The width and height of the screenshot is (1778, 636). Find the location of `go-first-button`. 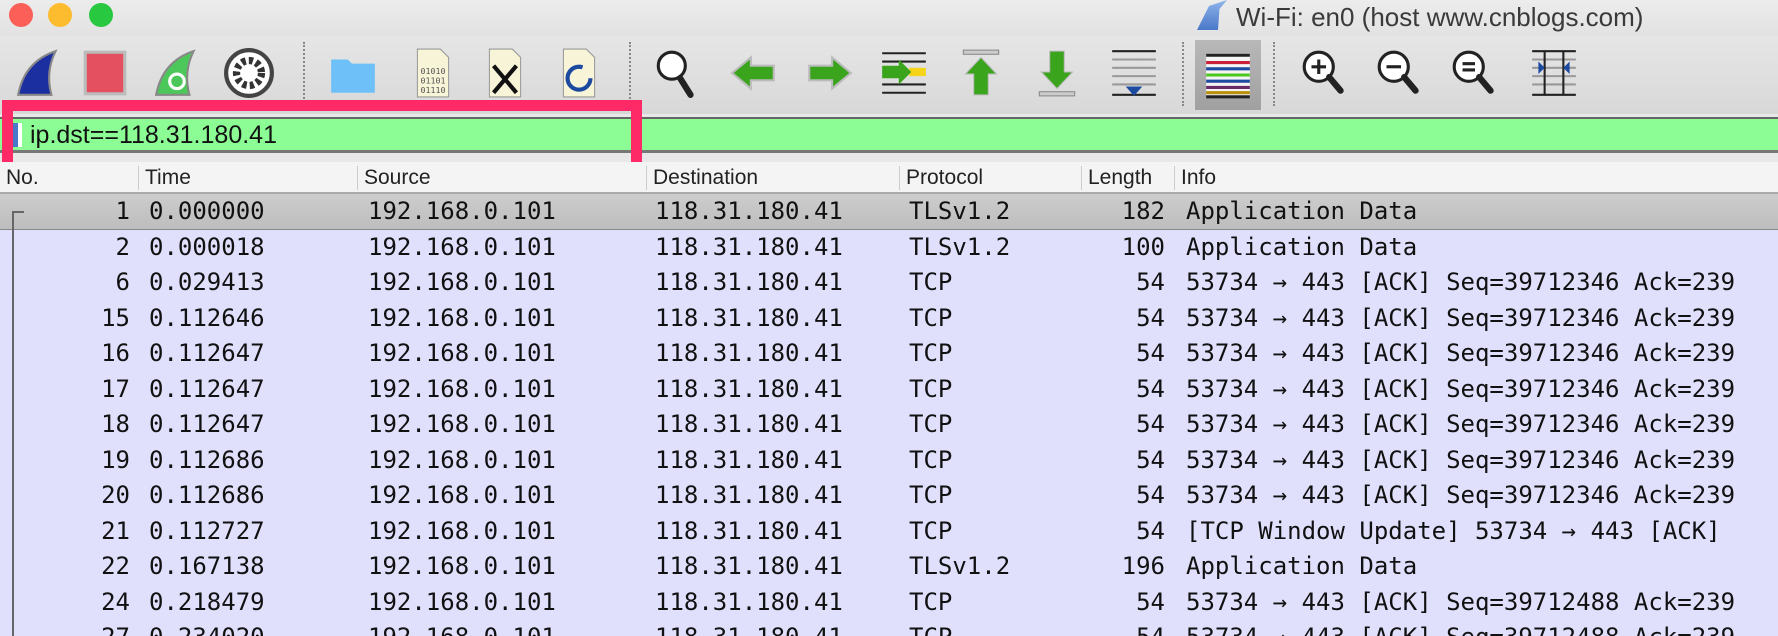

go-first-button is located at coordinates (981, 73).